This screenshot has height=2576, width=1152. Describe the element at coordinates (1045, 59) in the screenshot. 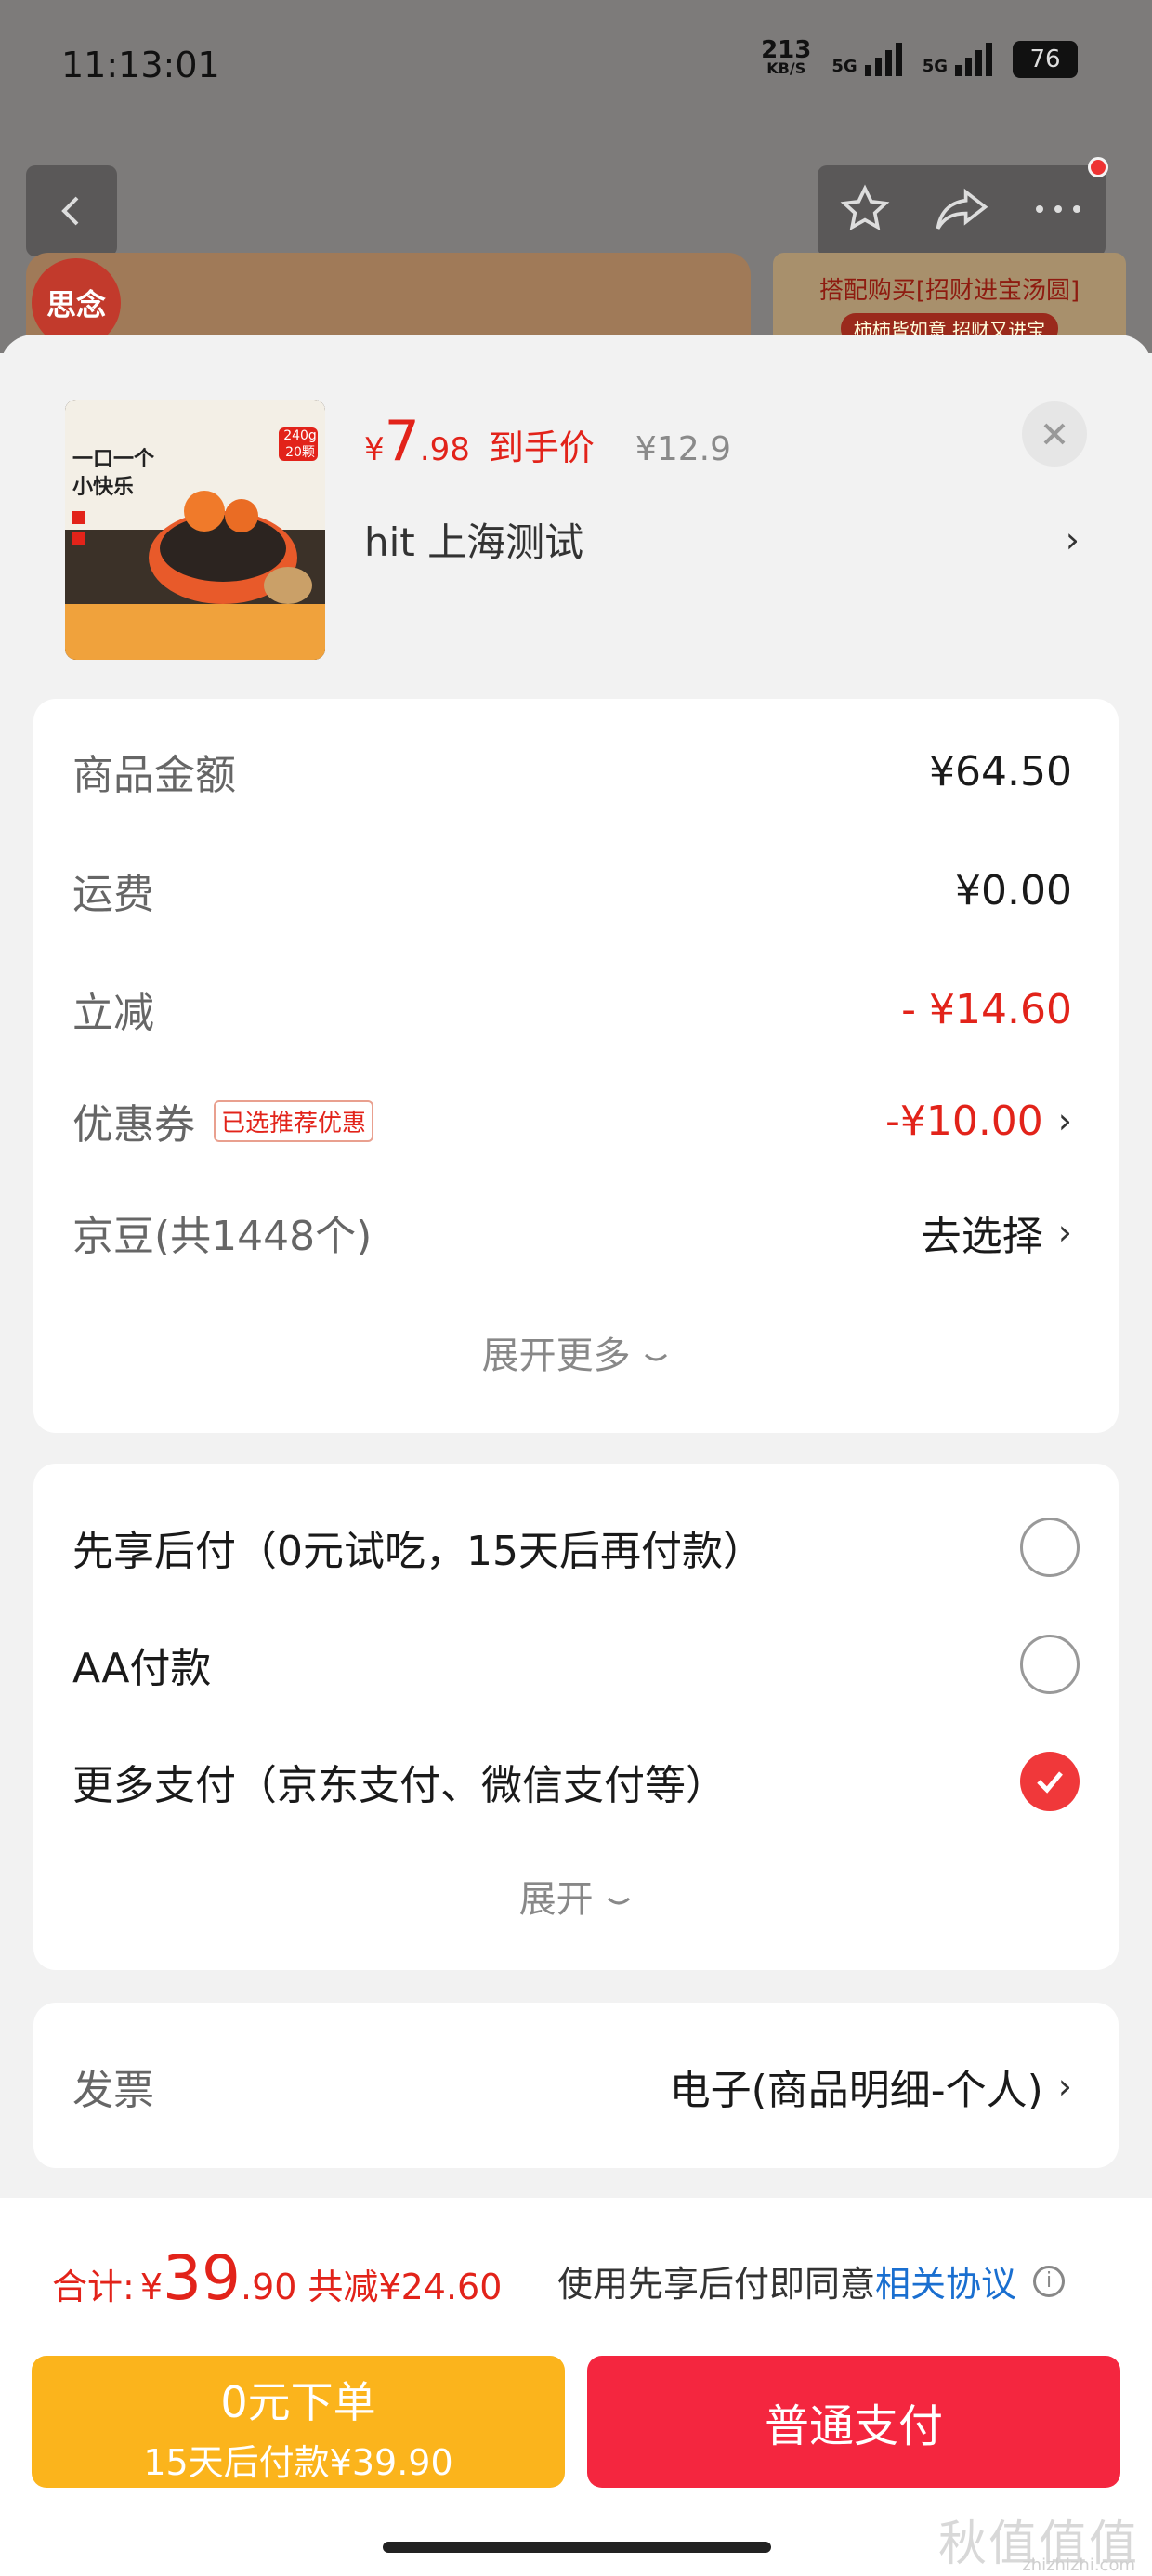

I see `battery-icon: 76` at that location.